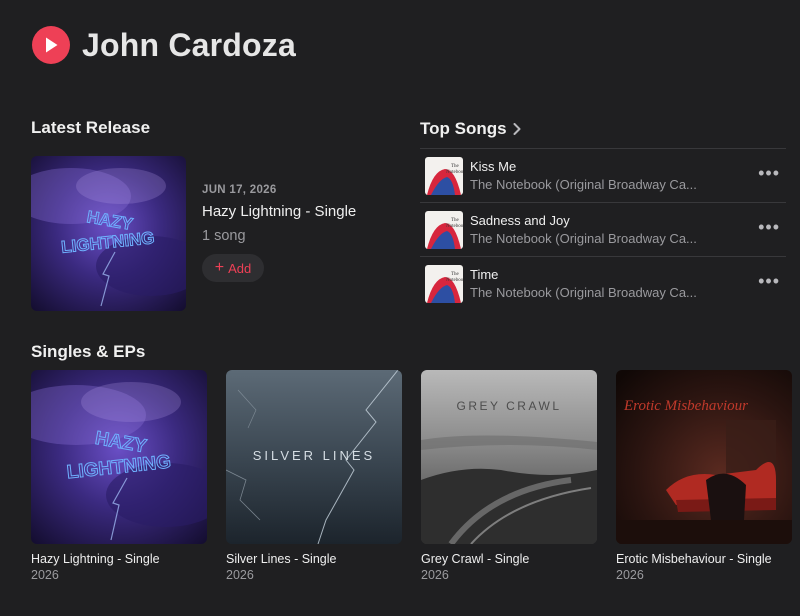  Describe the element at coordinates (520, 220) in the screenshot. I see `song-title: Sadness and Joy` at that location.